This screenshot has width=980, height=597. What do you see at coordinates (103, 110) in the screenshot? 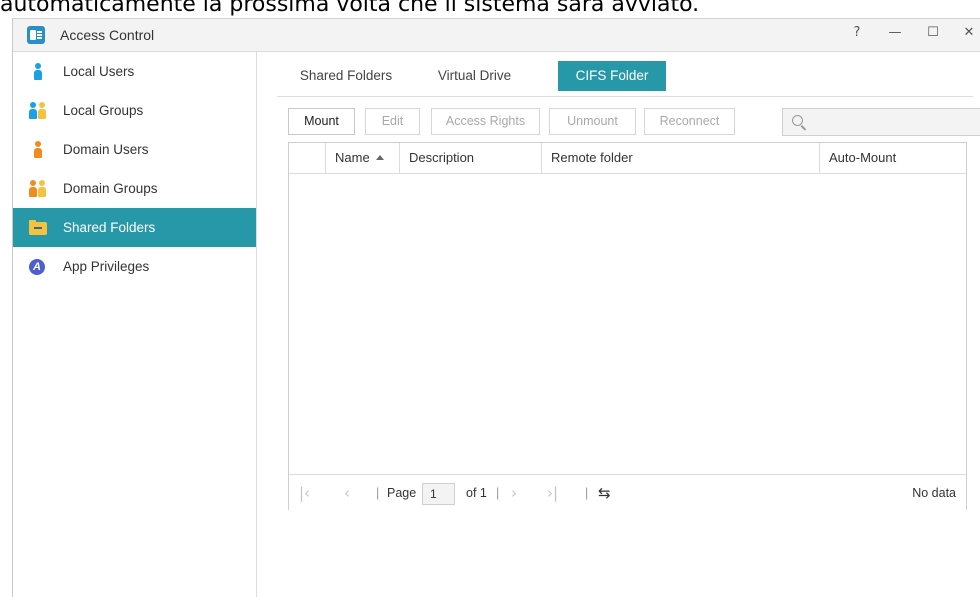
I see `sidebar-item-label: Local Groups` at bounding box center [103, 110].